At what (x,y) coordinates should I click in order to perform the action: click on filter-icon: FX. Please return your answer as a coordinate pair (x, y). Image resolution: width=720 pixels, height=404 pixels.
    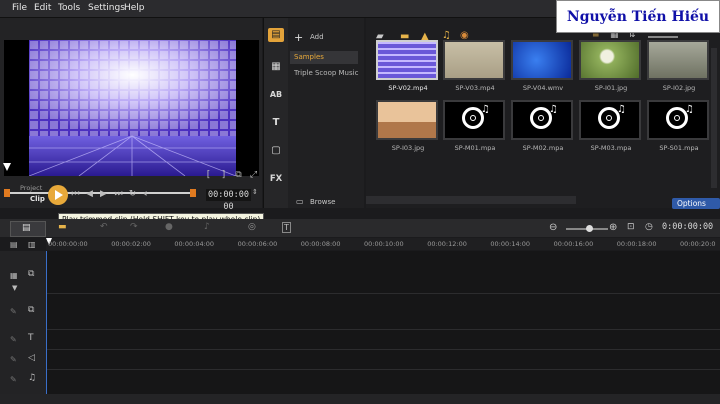
    Looking at the image, I should click on (276, 179).